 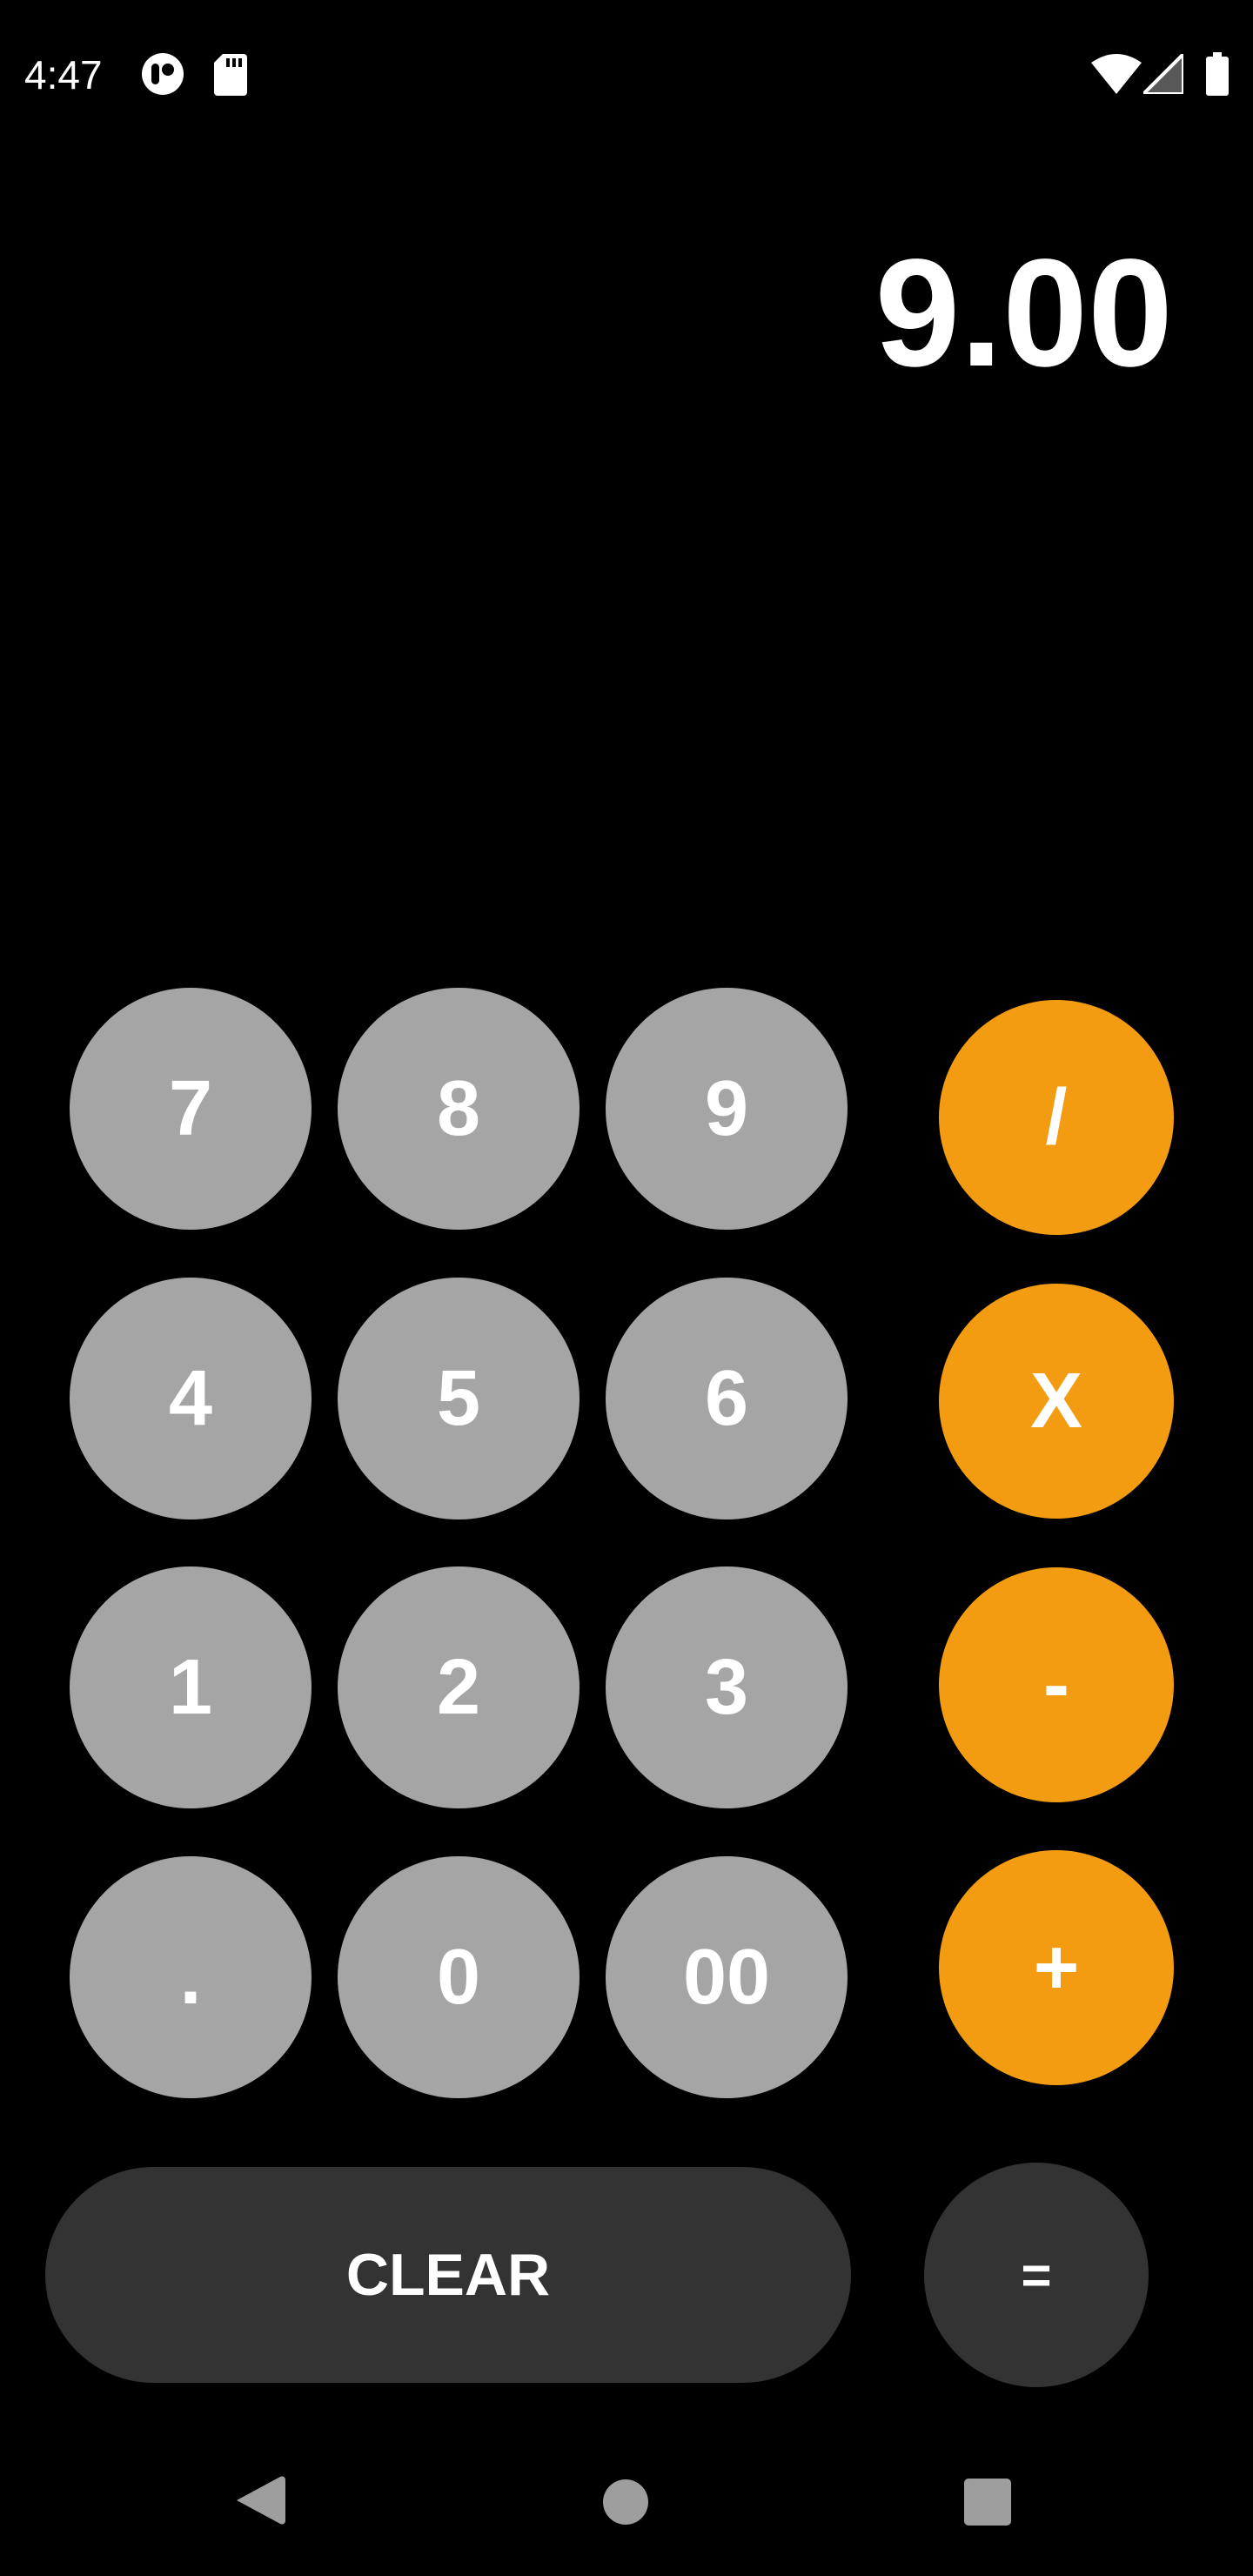 I want to click on multiply-button: X, so click(x=1056, y=1401).